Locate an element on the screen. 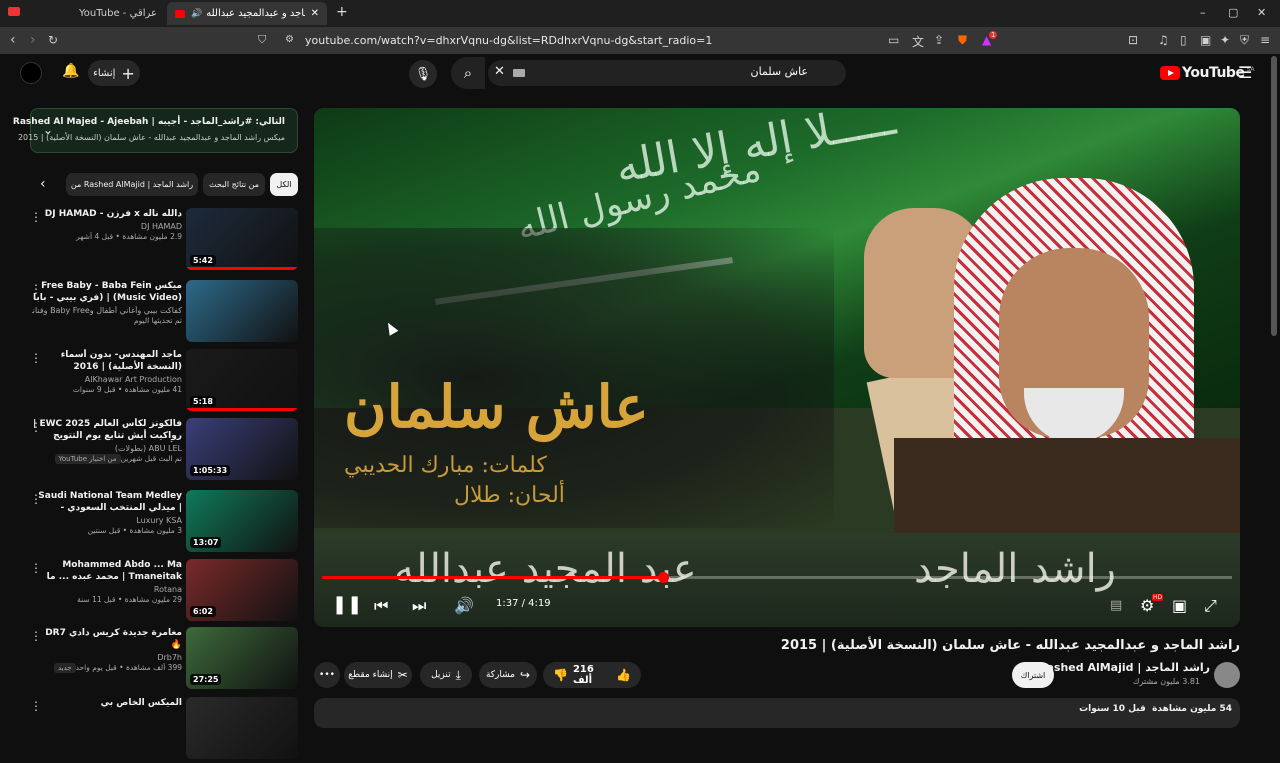  art-music-credit: ألحان: طلال is located at coordinates (509, 495).